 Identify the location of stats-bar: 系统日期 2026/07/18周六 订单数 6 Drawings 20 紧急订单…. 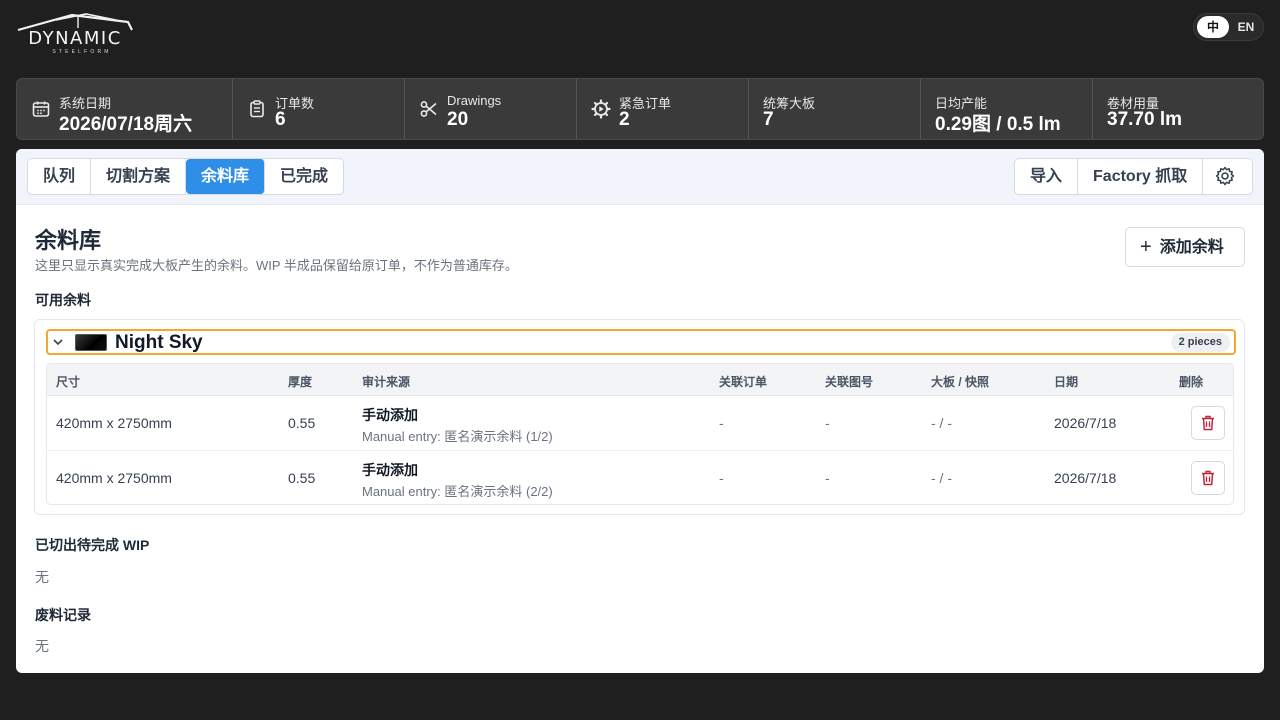
(640, 109).